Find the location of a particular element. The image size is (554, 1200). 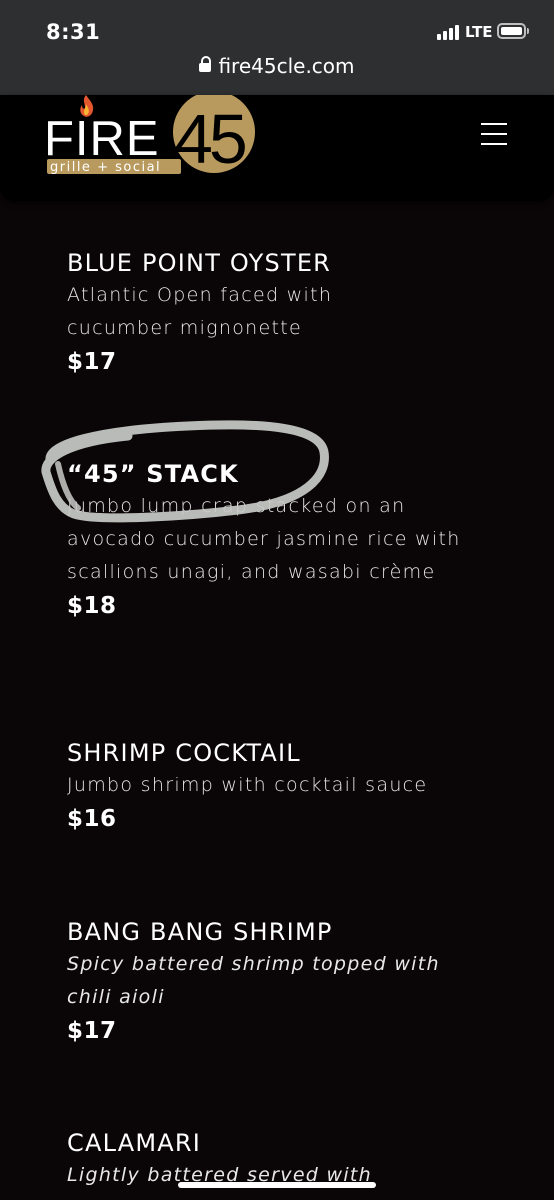

signal-bars-icon is located at coordinates (450, 32).